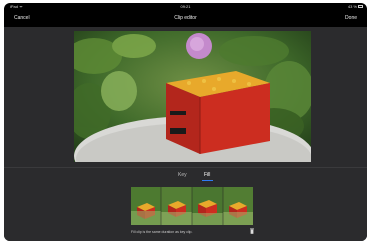 The height and width of the screenshot is (244, 371). I want to click on status-bar: iPad ᯤ 09:21 43 %, so click(185, 6).